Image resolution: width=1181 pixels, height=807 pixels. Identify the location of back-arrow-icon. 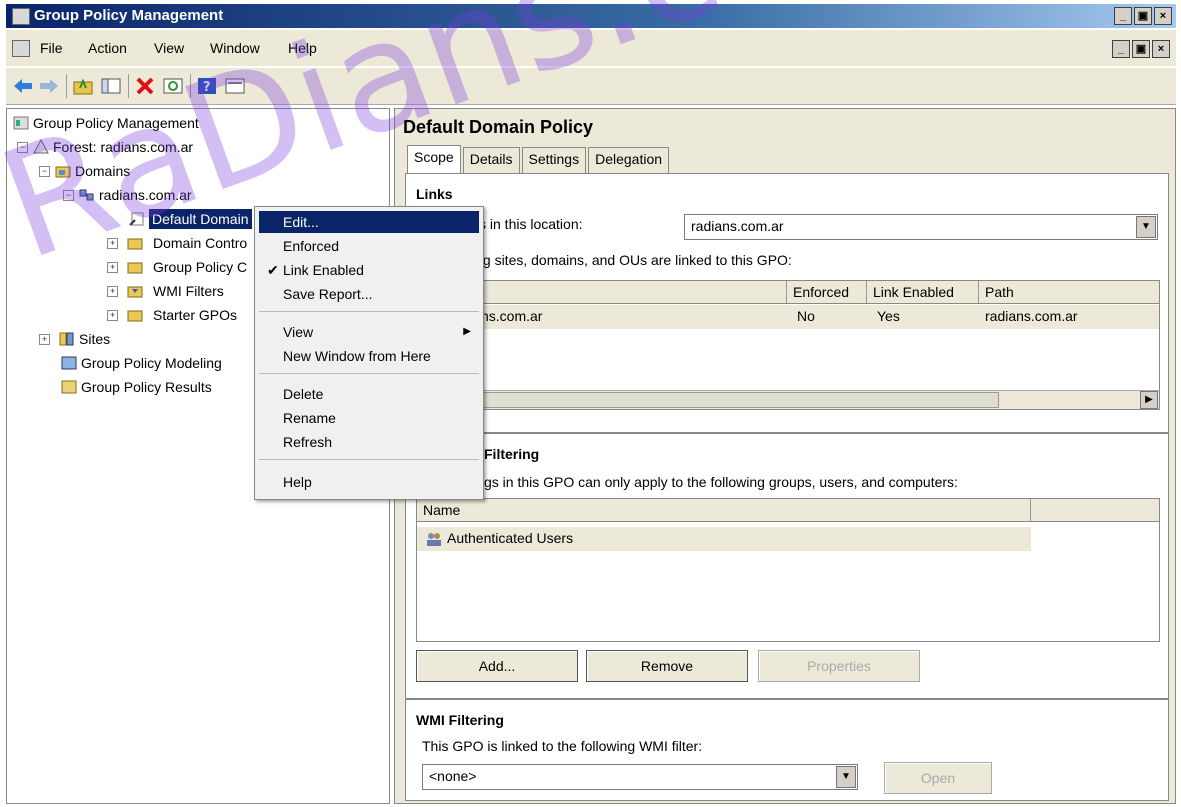
(23, 86).